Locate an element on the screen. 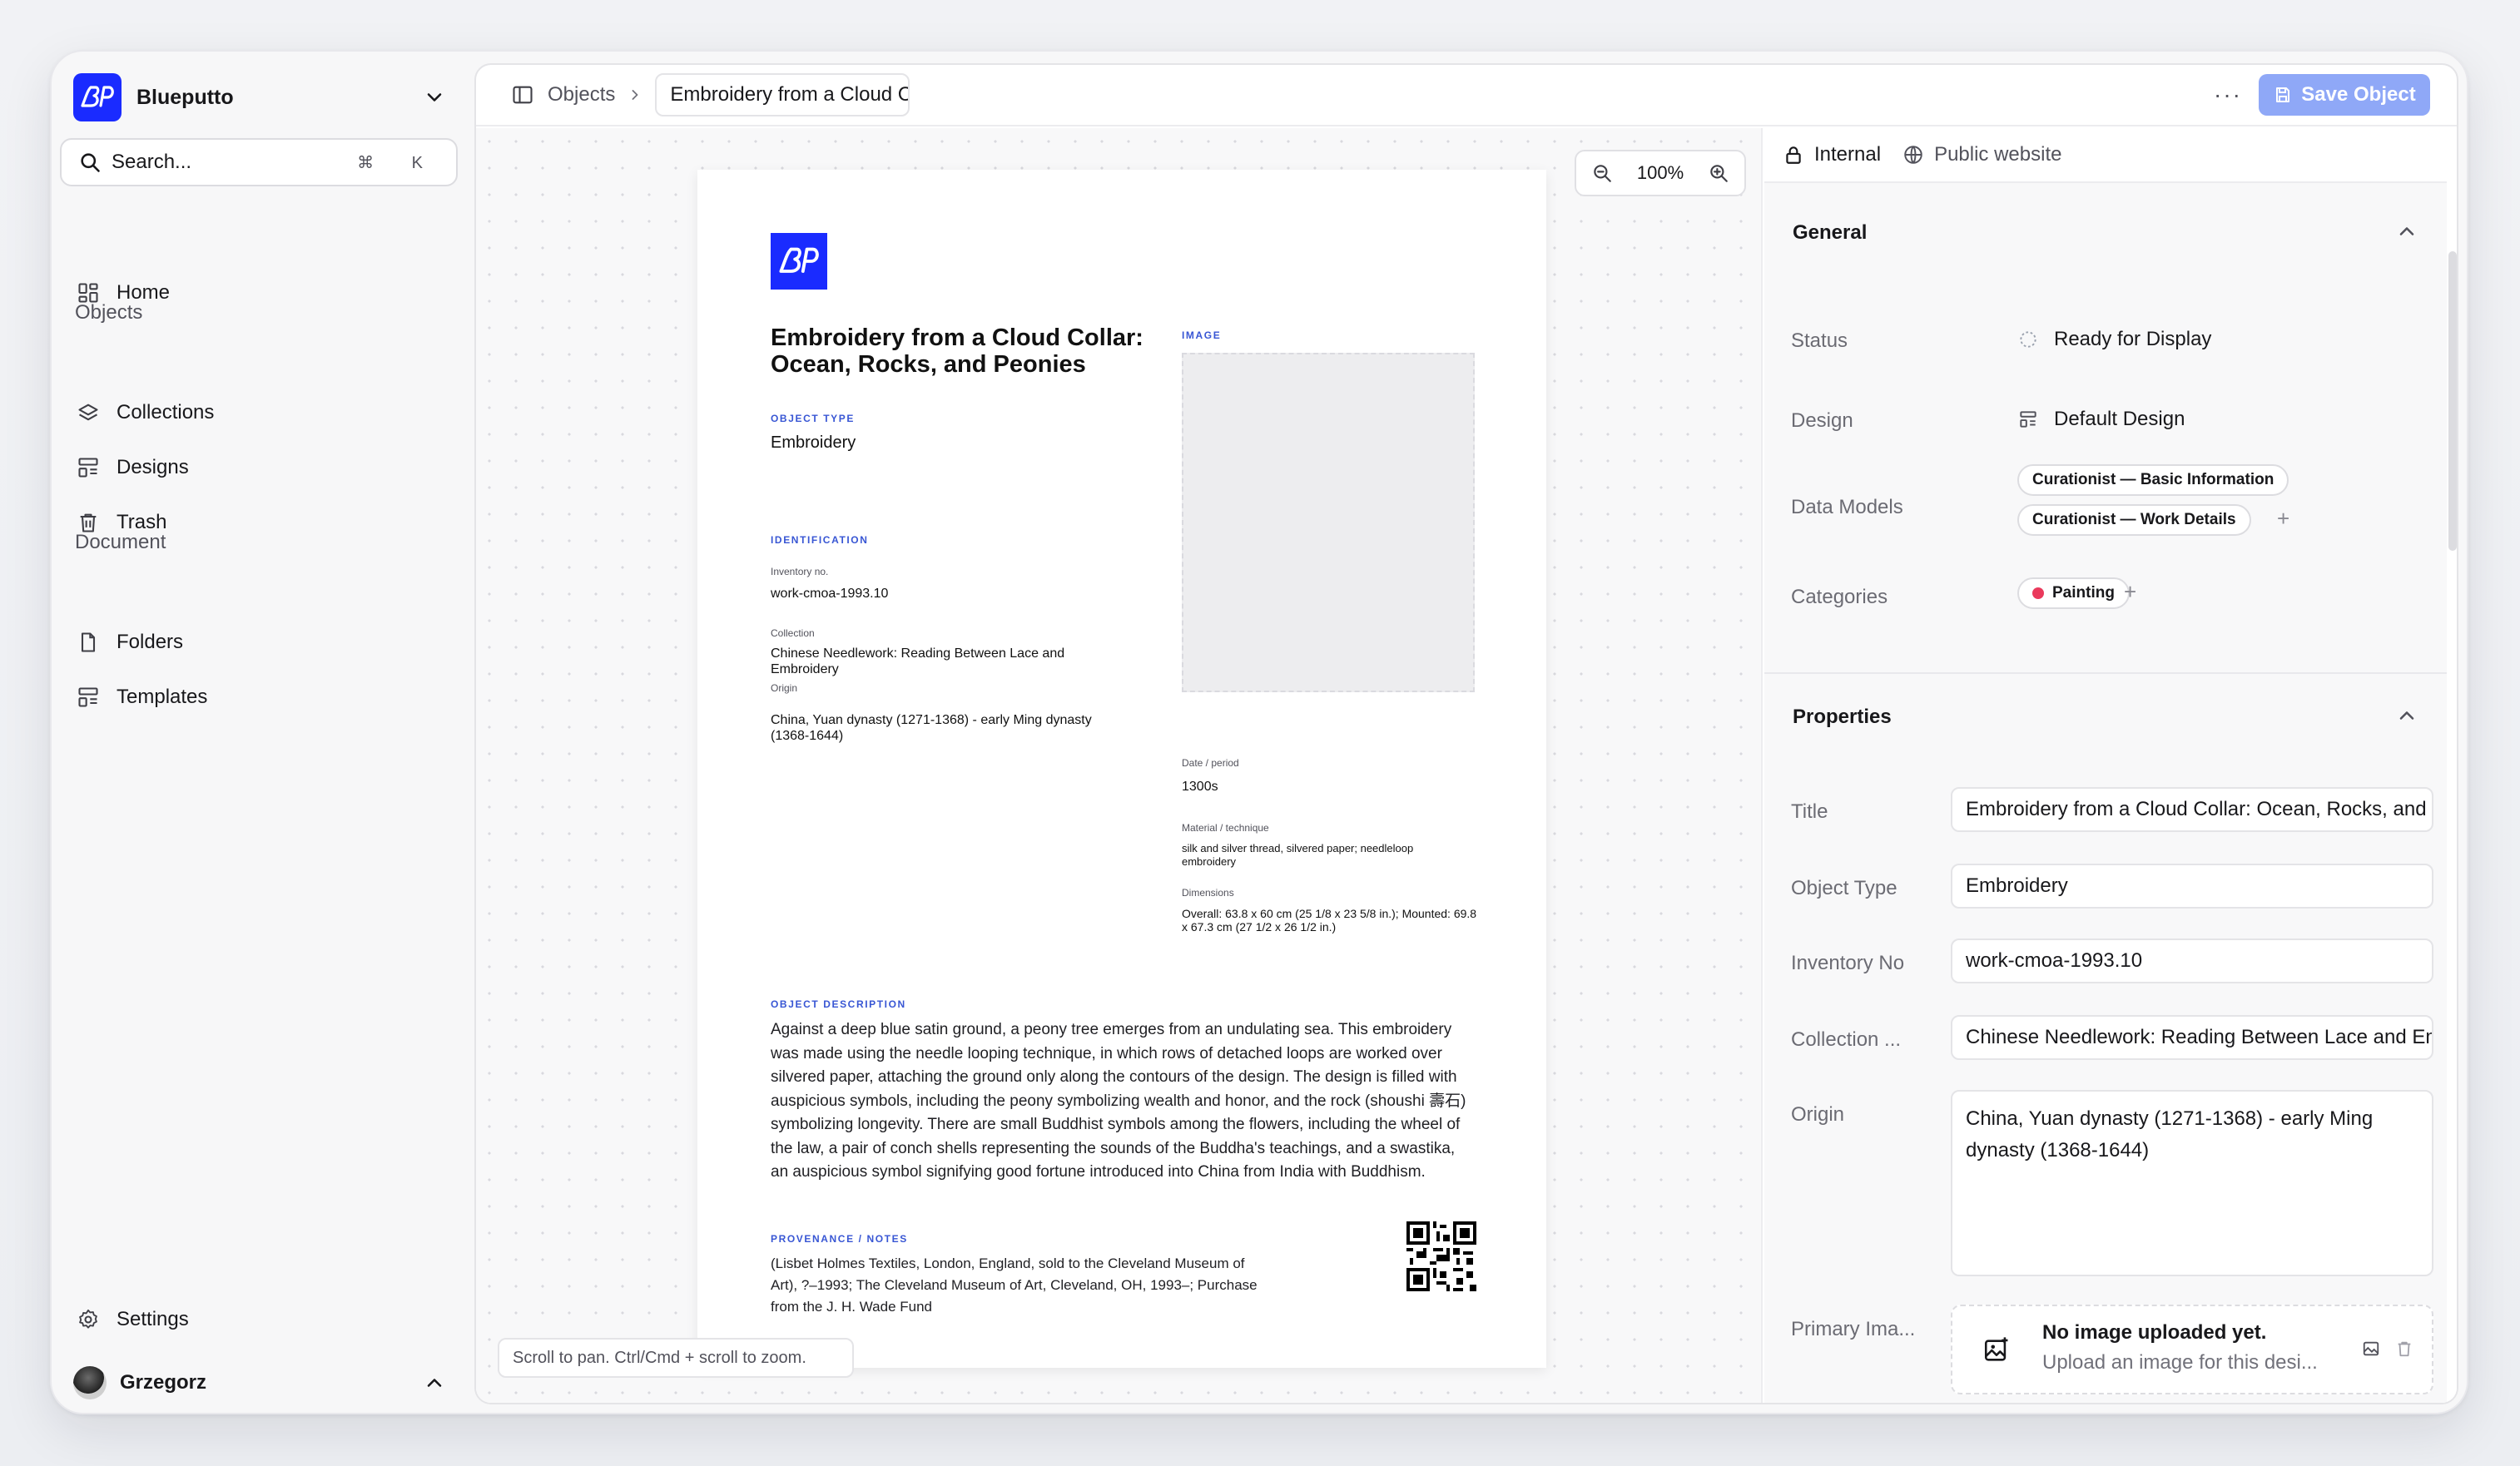  save-label: Save Object is located at coordinates (2358, 94).